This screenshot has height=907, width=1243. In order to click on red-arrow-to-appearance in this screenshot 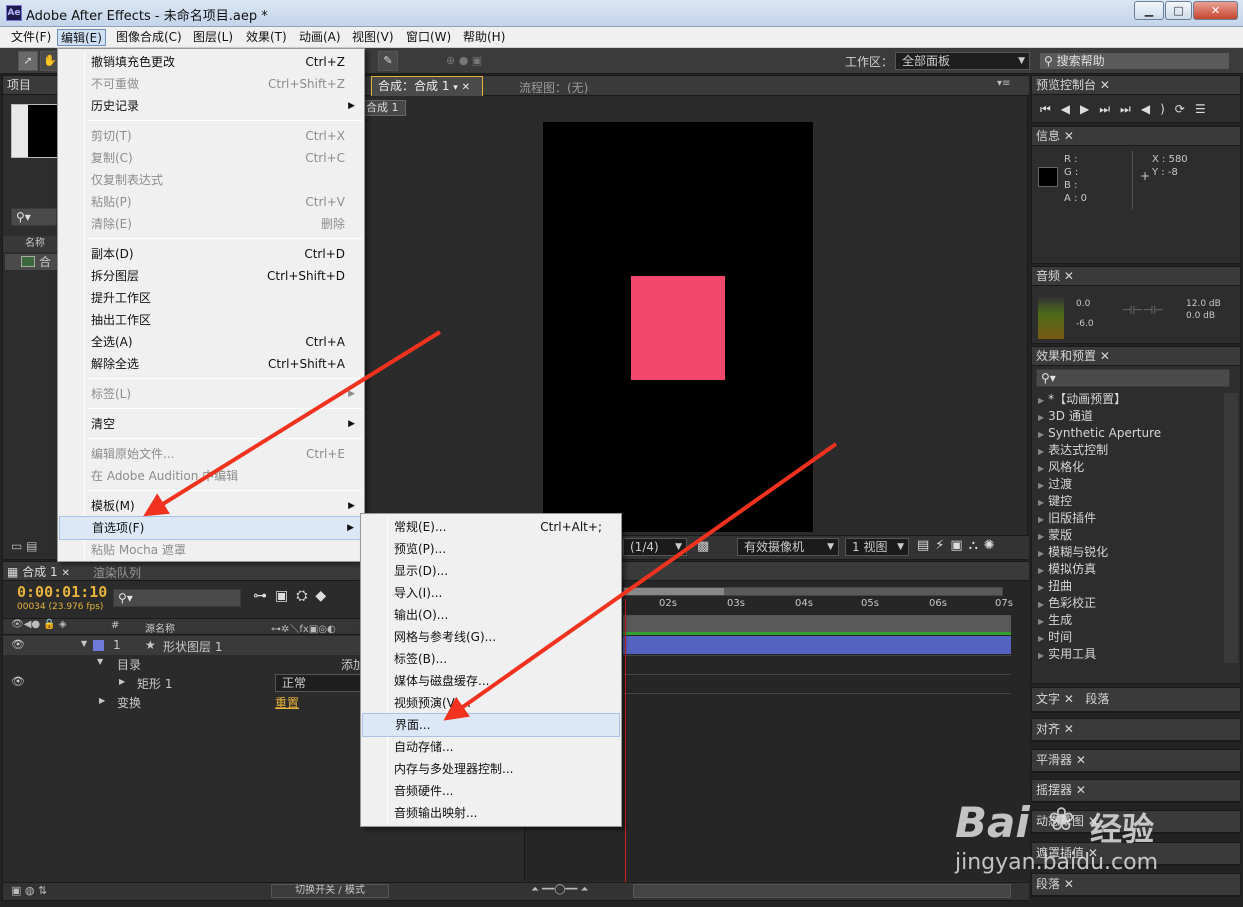, I will do `click(640, 581)`.